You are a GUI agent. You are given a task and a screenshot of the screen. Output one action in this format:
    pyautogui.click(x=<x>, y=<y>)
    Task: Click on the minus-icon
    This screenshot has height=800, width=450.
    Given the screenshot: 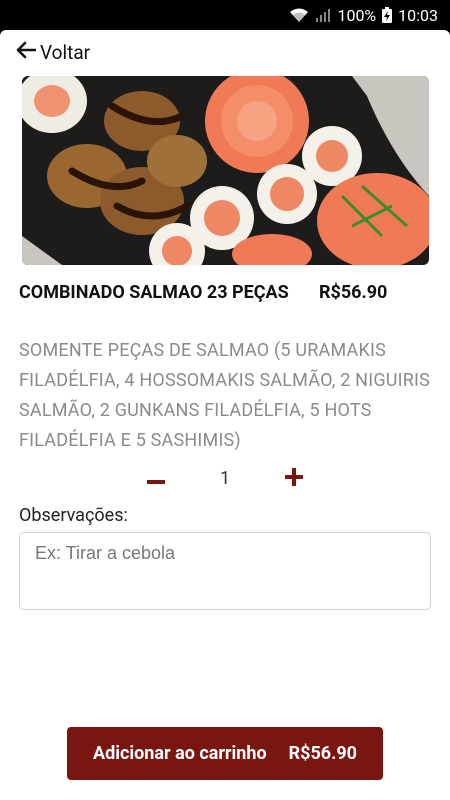 What is the action you would take?
    pyautogui.click(x=156, y=479)
    